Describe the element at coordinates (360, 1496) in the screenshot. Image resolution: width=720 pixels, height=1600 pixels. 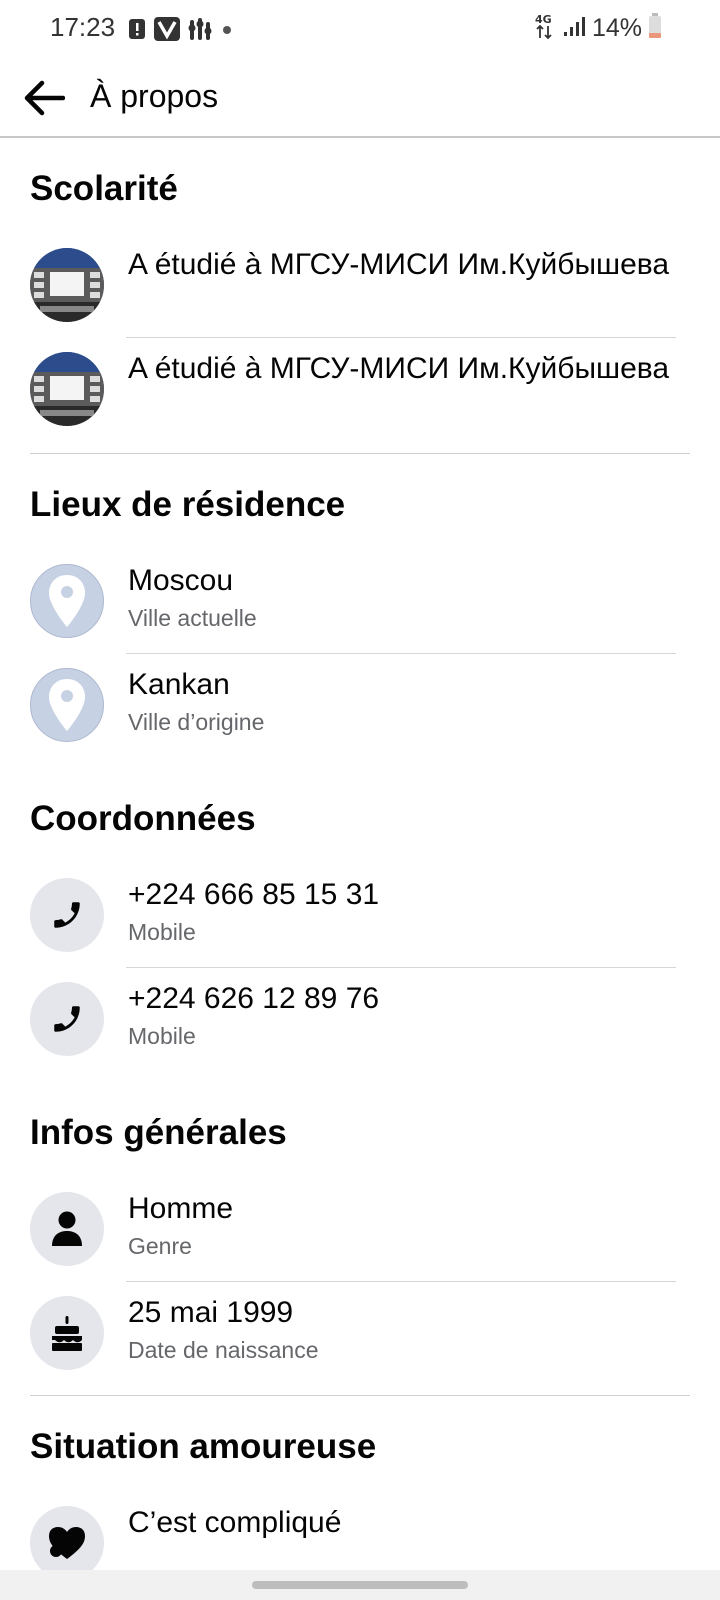
I see `relationship-section: Situation amoureuse C’est compliqué` at that location.